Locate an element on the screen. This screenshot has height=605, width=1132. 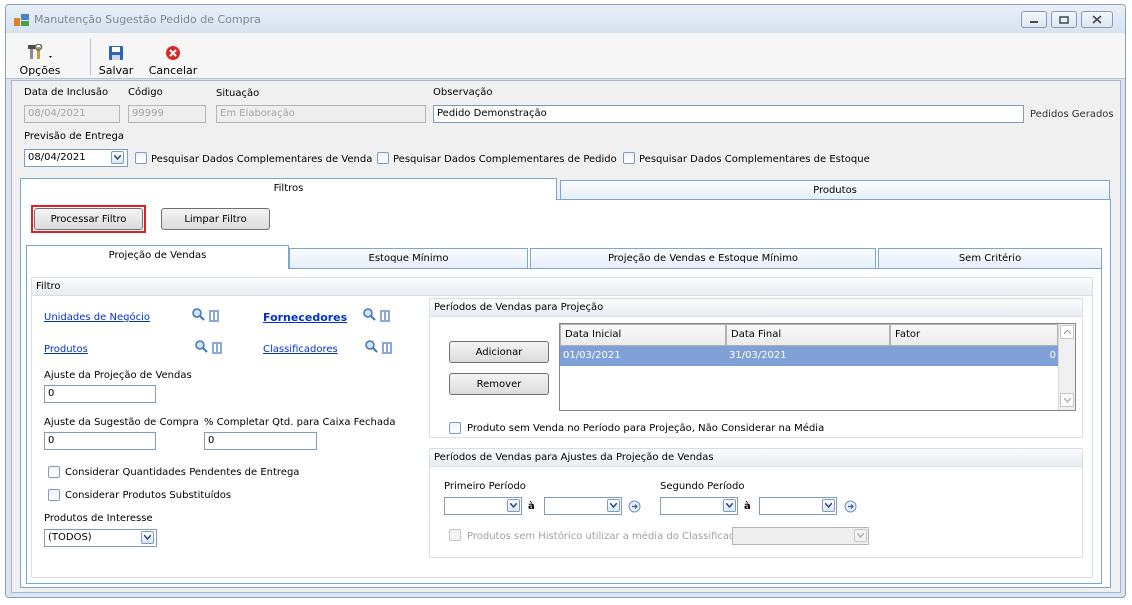
products-interest-label: Produtos de Interesse is located at coordinates (98, 518).